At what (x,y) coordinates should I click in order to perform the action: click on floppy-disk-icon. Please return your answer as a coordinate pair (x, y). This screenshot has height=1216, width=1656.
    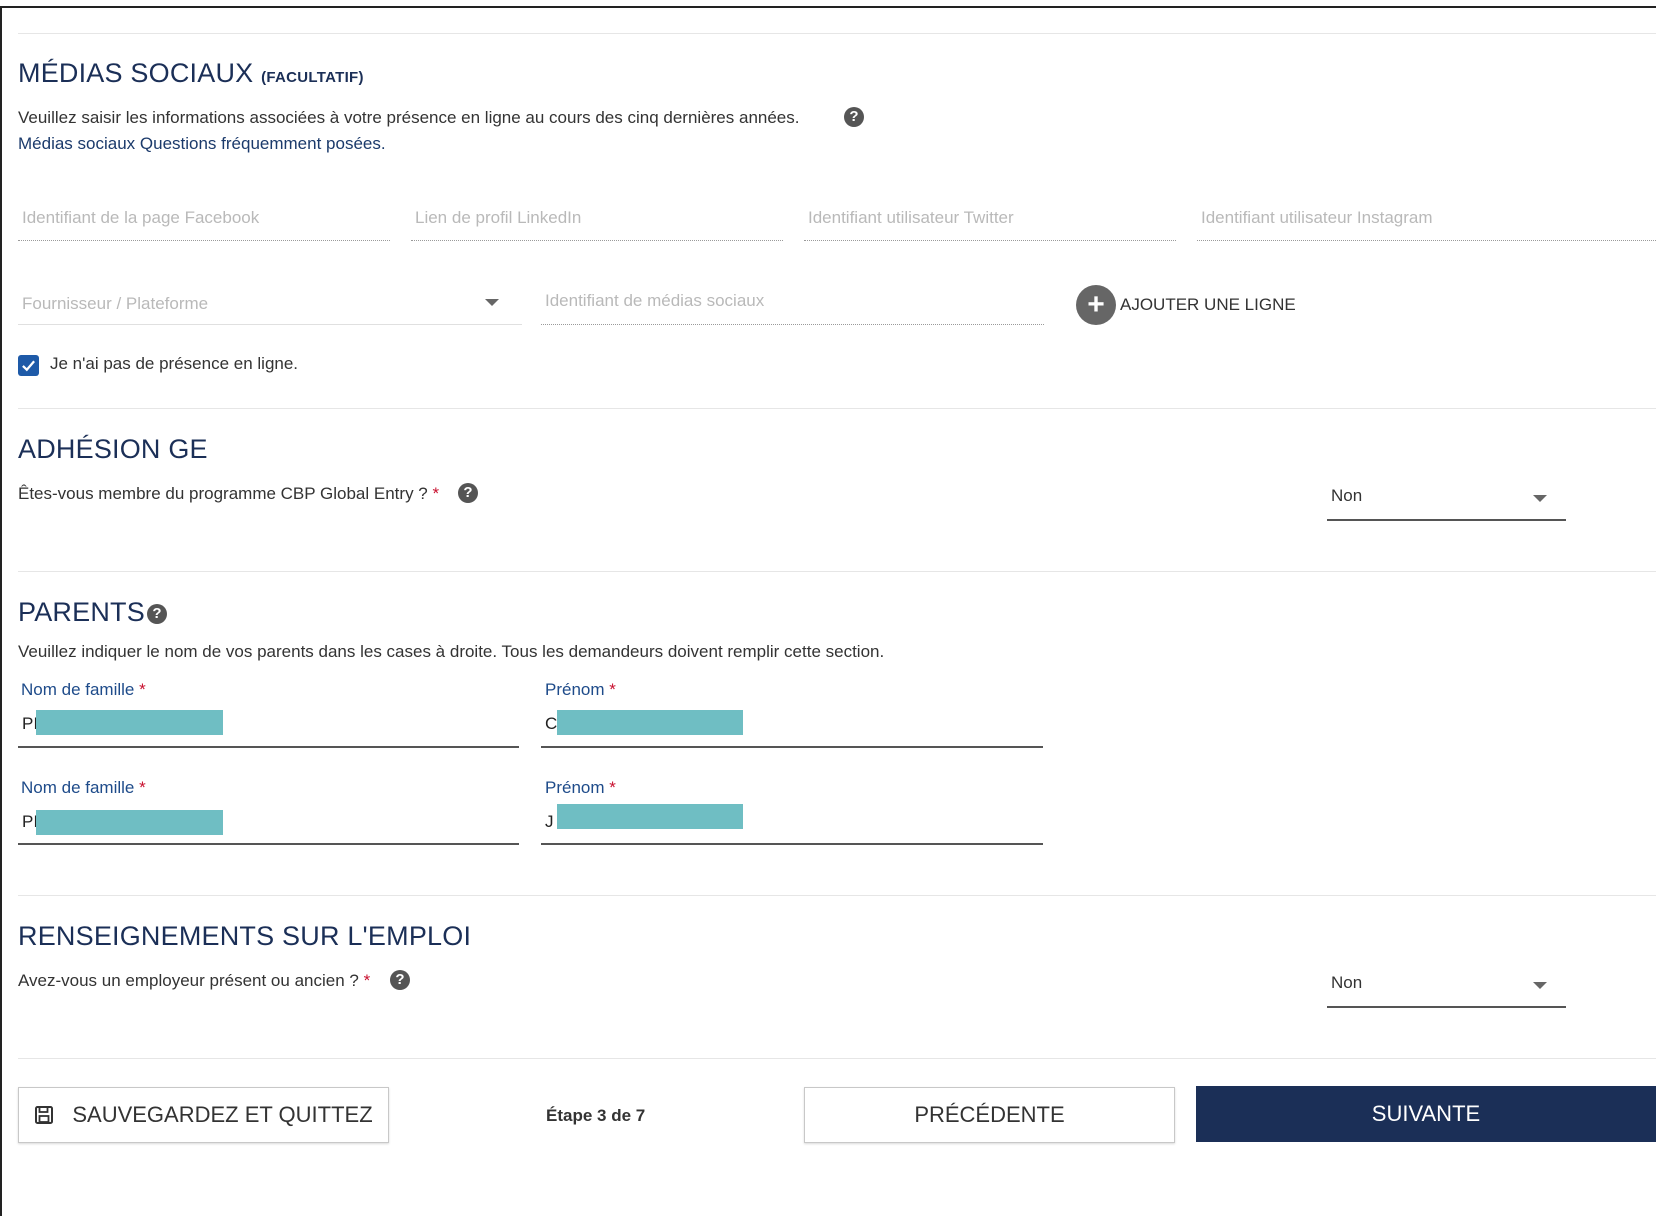
    Looking at the image, I should click on (44, 1115).